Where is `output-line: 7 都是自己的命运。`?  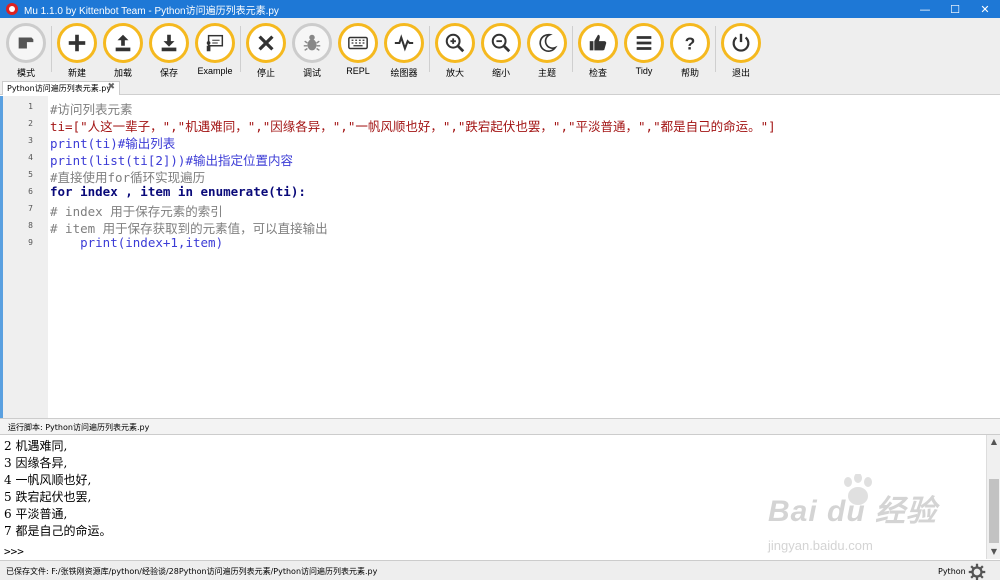
output-line: 7 都是自己的命运。 is located at coordinates (58, 531).